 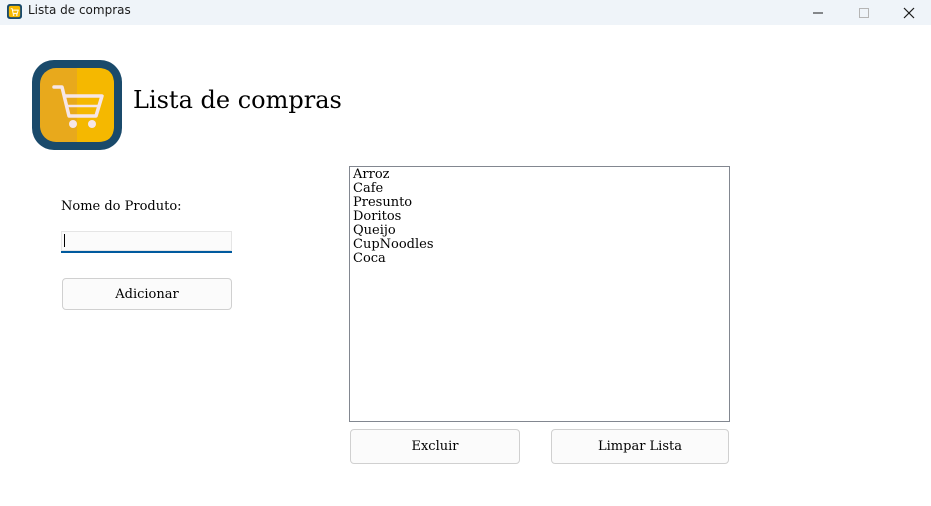 I want to click on maximize-icon, so click(x=864, y=12).